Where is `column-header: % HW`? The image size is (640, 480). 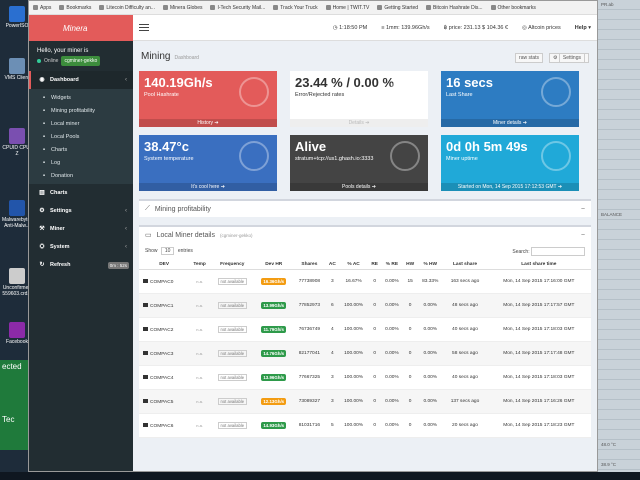
column-header: % HW is located at coordinates (430, 265).